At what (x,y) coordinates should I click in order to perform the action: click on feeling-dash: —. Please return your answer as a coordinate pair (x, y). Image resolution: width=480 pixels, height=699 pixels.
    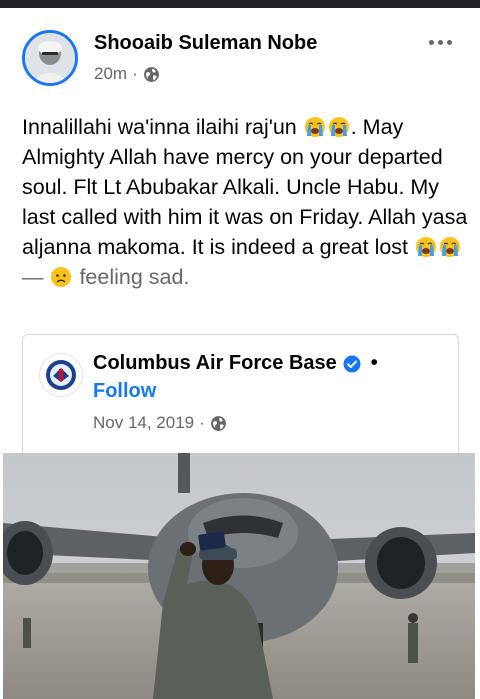
    Looking at the image, I should click on (36, 277).